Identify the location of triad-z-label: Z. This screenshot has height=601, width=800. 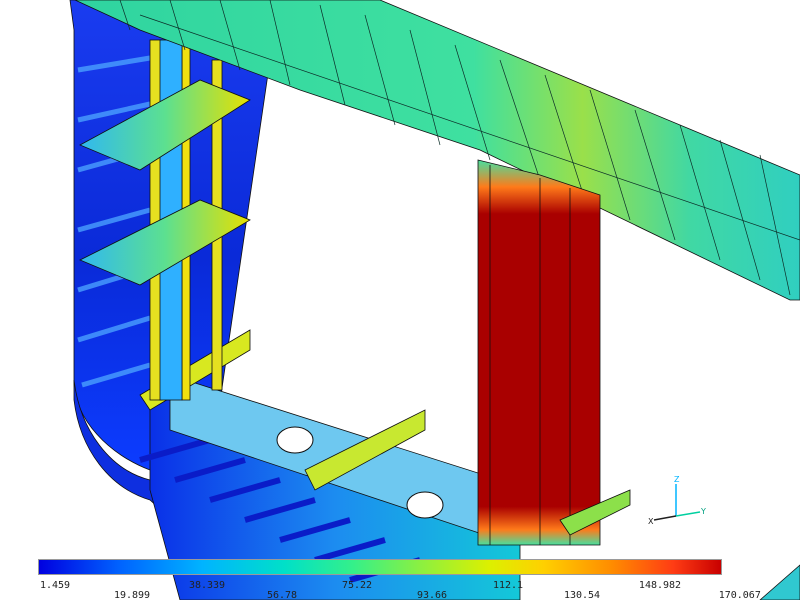
(677, 479).